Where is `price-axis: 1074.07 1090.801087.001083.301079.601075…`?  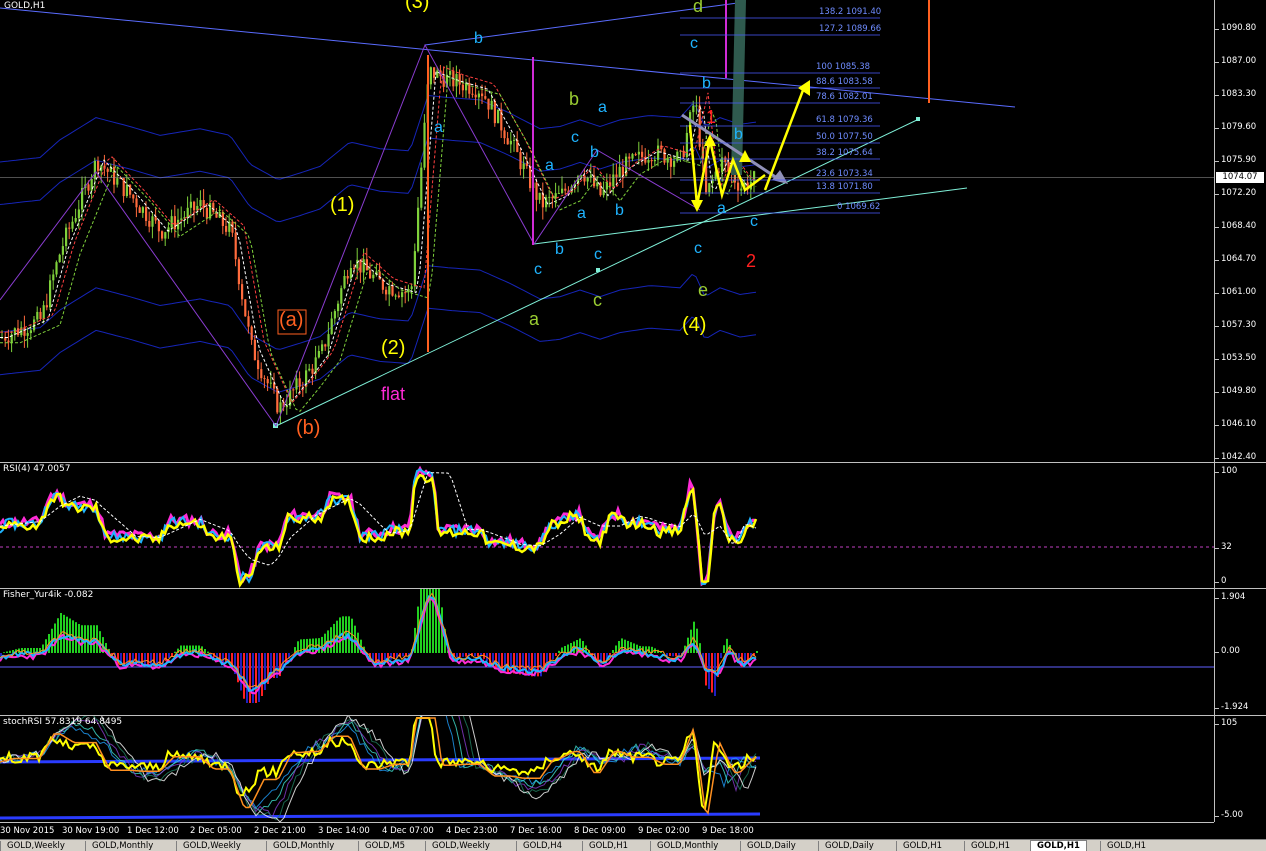 price-axis: 1074.07 1090.801087.001083.301079.601075… is located at coordinates (1240, 231).